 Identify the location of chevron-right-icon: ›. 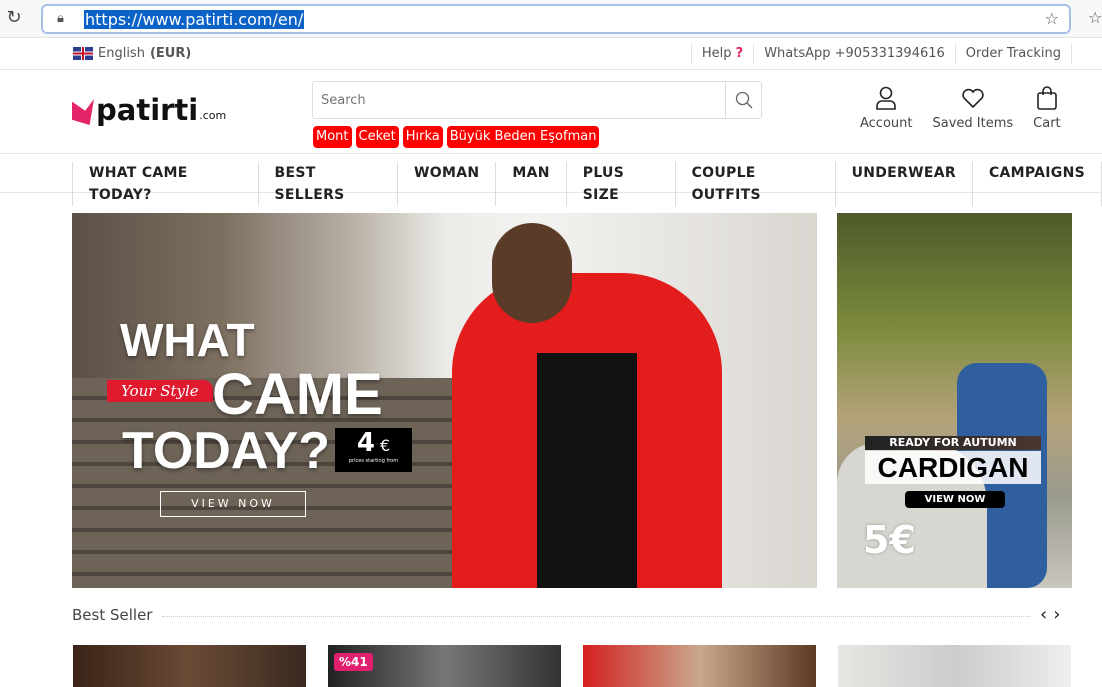
(1056, 614).